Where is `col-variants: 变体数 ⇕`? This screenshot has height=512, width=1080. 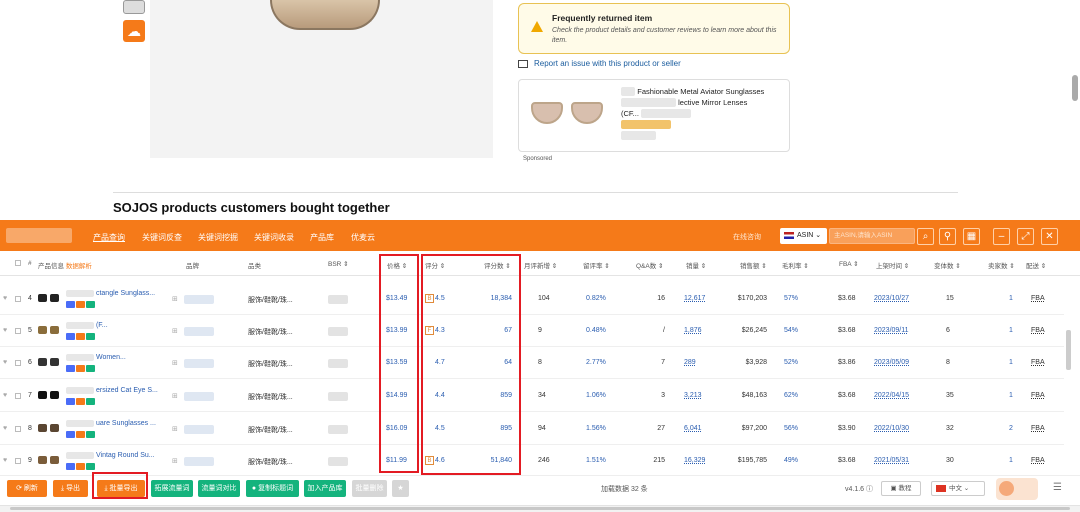
col-variants: 变体数 ⇕ is located at coordinates (947, 265).